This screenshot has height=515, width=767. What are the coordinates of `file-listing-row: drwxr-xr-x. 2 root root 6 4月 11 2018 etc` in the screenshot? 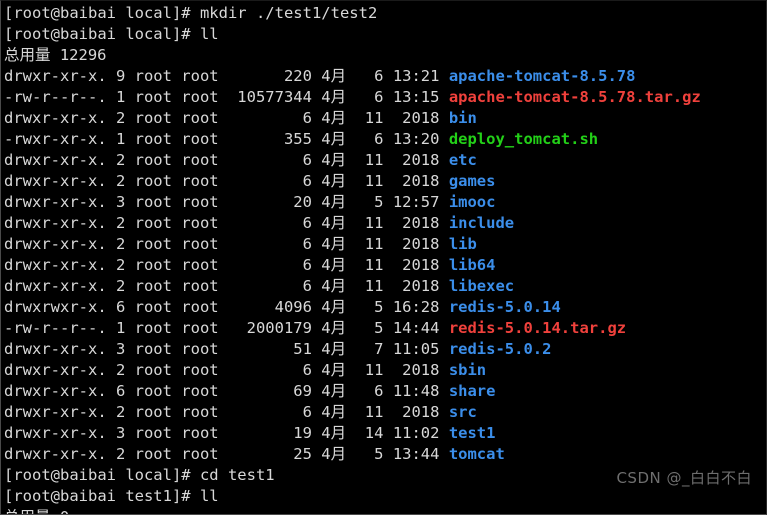 It's located at (385, 160).